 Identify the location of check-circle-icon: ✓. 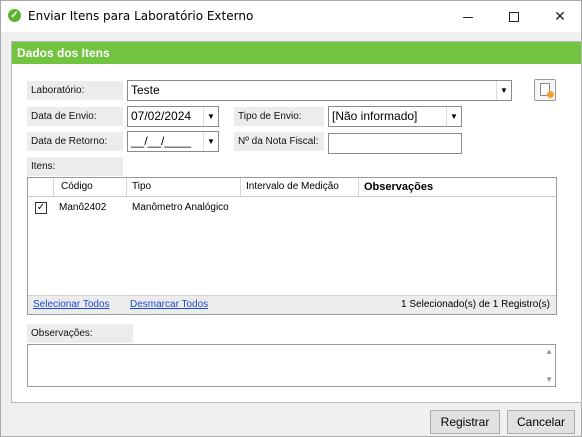
(14, 15).